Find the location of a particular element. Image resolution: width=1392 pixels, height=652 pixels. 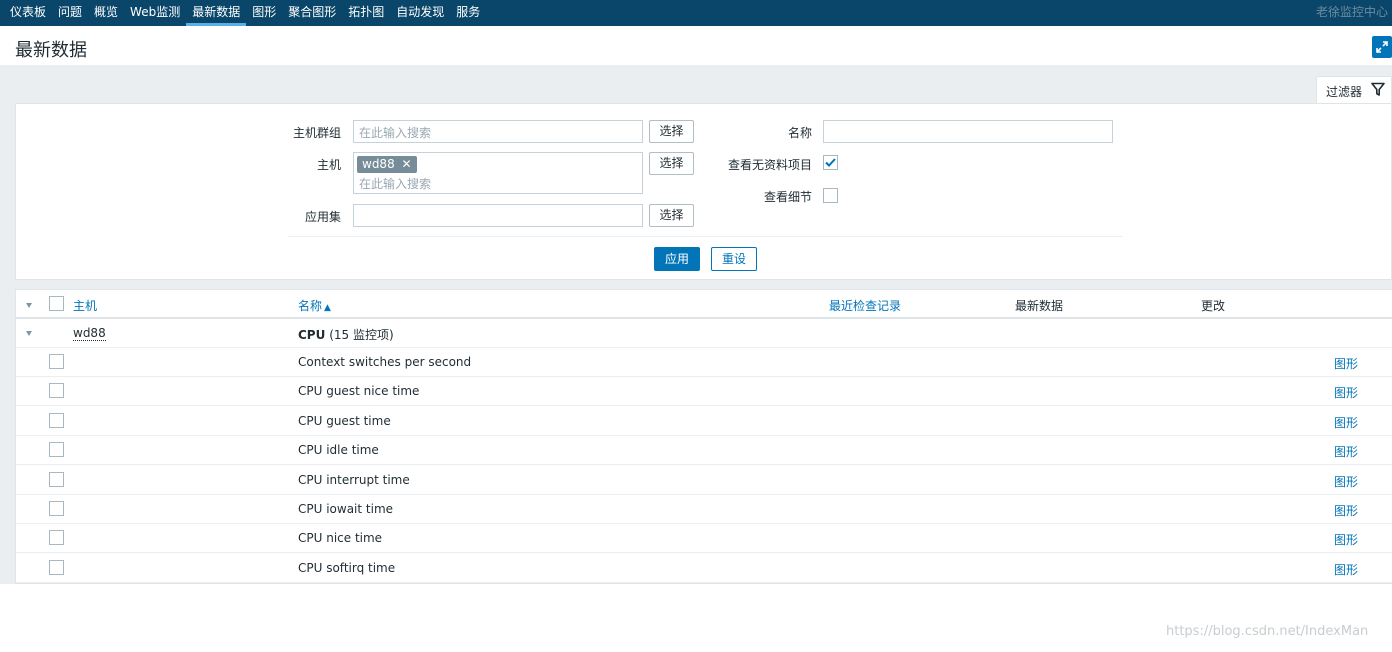

nav-item: 问题 is located at coordinates (70, 13).